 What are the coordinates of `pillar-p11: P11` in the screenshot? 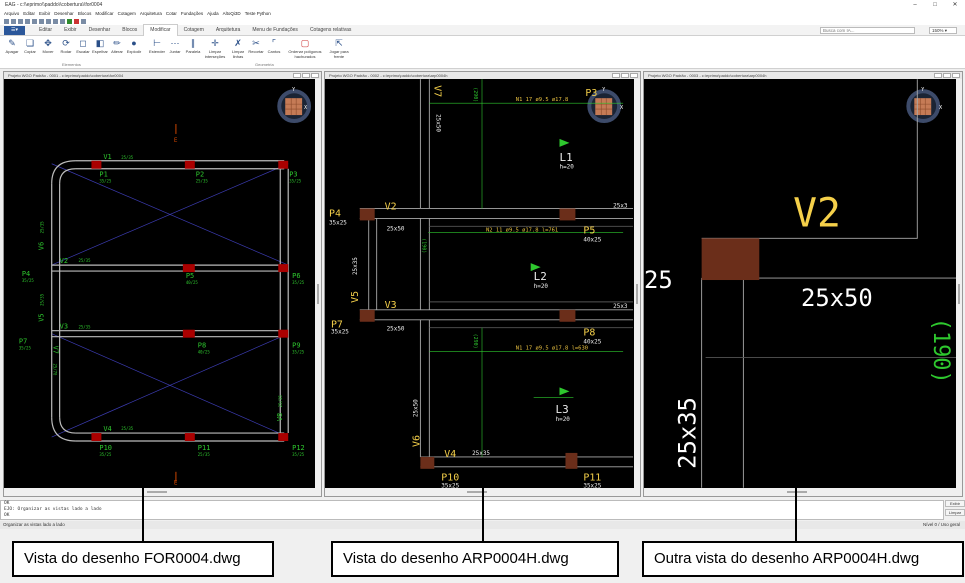 It's located at (204, 448).